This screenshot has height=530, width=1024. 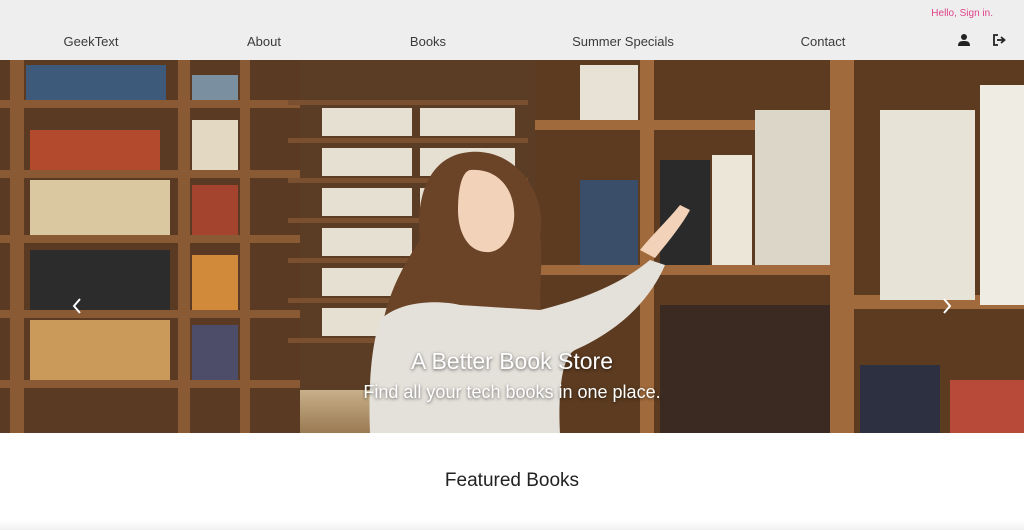 I want to click on sign-out-icon, so click(x=999, y=40).